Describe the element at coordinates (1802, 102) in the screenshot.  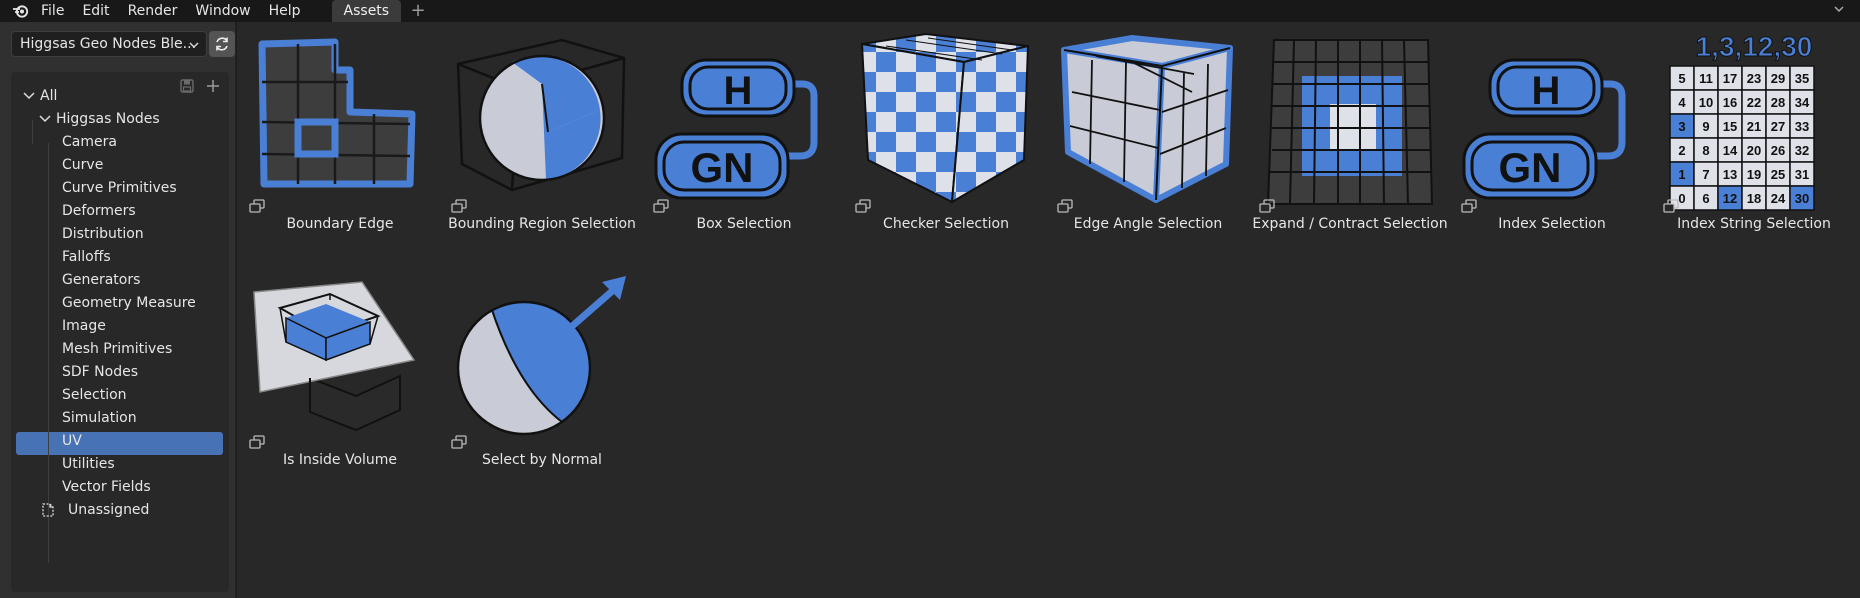
I see `index-grid-label: 34` at that location.